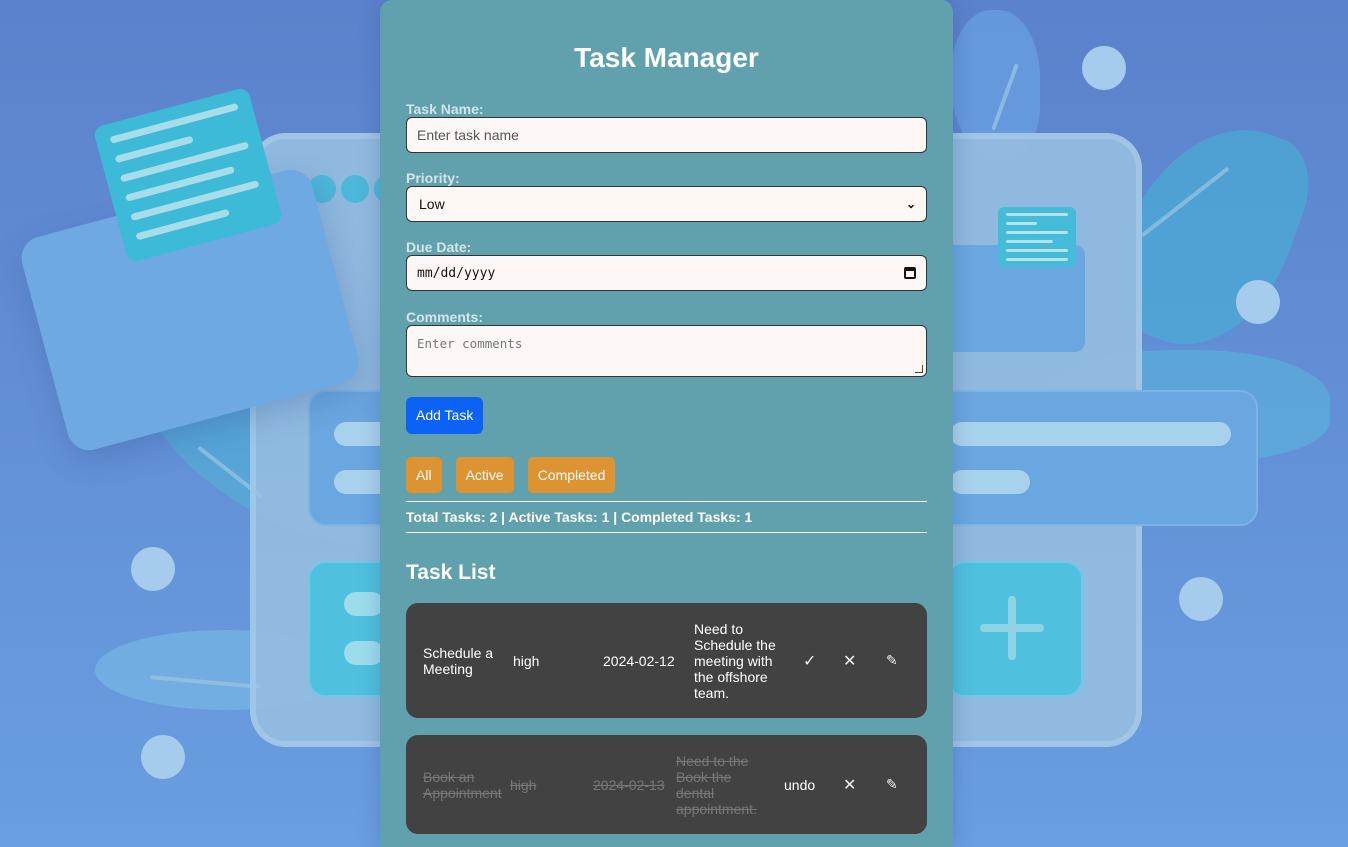 The width and height of the screenshot is (1348, 847). I want to click on filter-bar: All Active Completed, so click(666, 475).